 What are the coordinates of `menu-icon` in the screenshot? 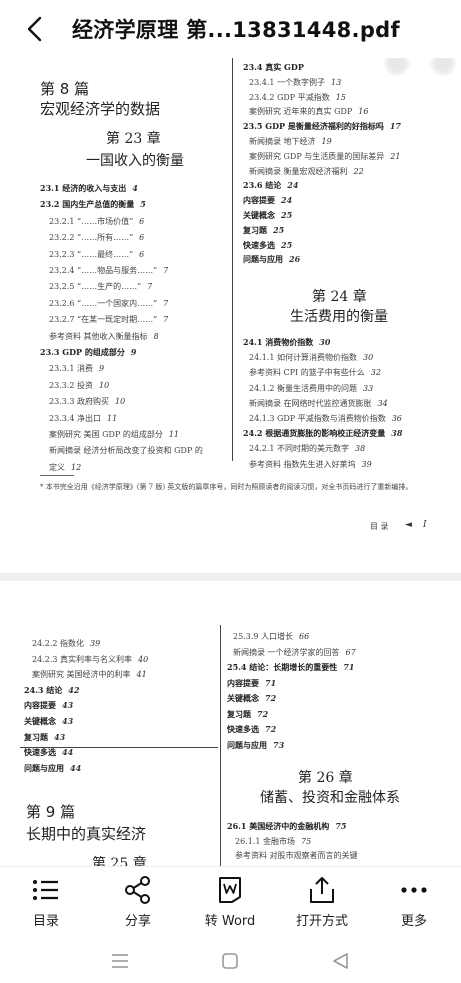 It's located at (120, 961).